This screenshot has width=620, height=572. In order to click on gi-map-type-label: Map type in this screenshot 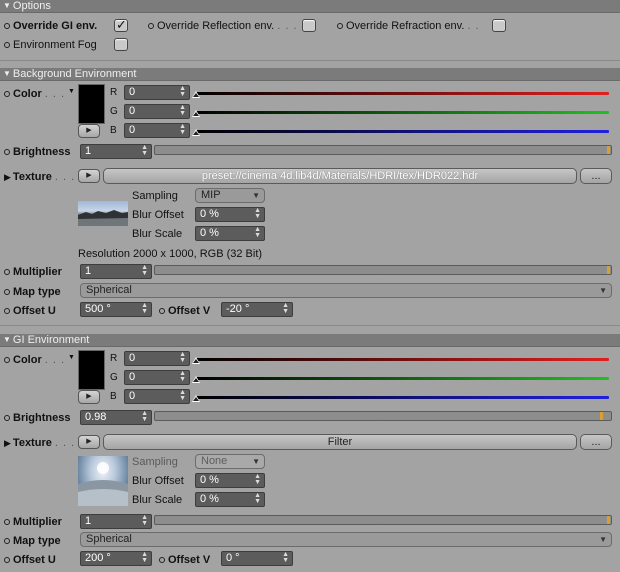, I will do `click(32, 541)`.